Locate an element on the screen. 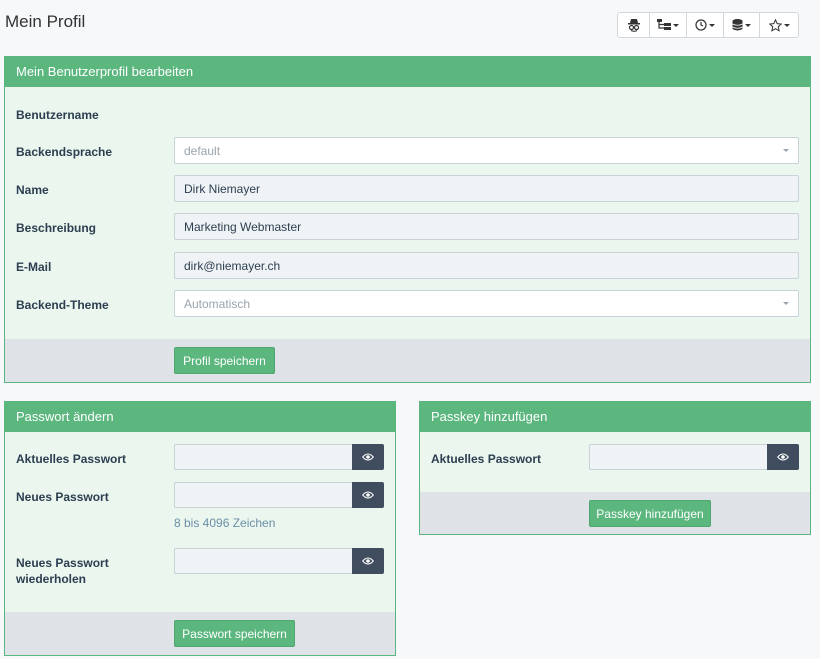  sitemap-icon is located at coordinates (664, 24).